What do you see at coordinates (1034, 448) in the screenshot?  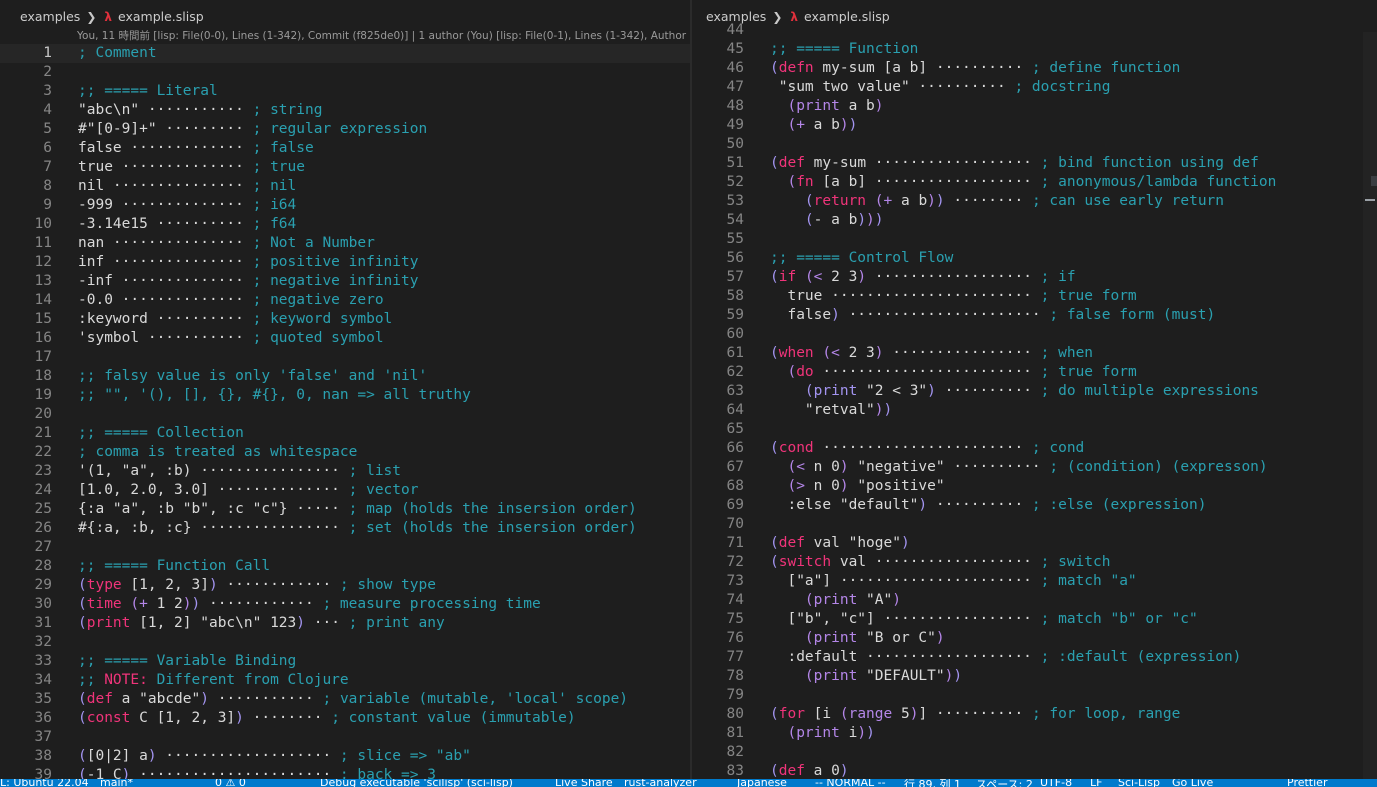 I see `code-line: 66 (cond ······················· ; cond` at bounding box center [1034, 448].